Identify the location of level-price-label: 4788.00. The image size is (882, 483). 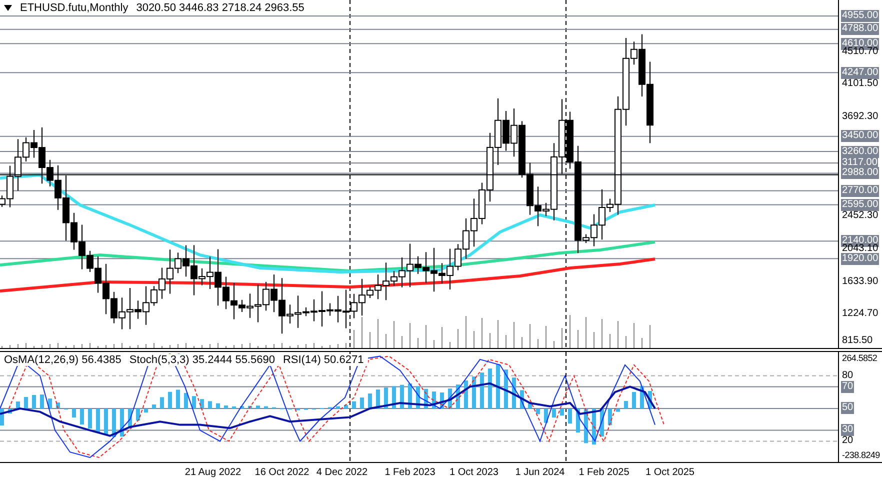
(860, 29).